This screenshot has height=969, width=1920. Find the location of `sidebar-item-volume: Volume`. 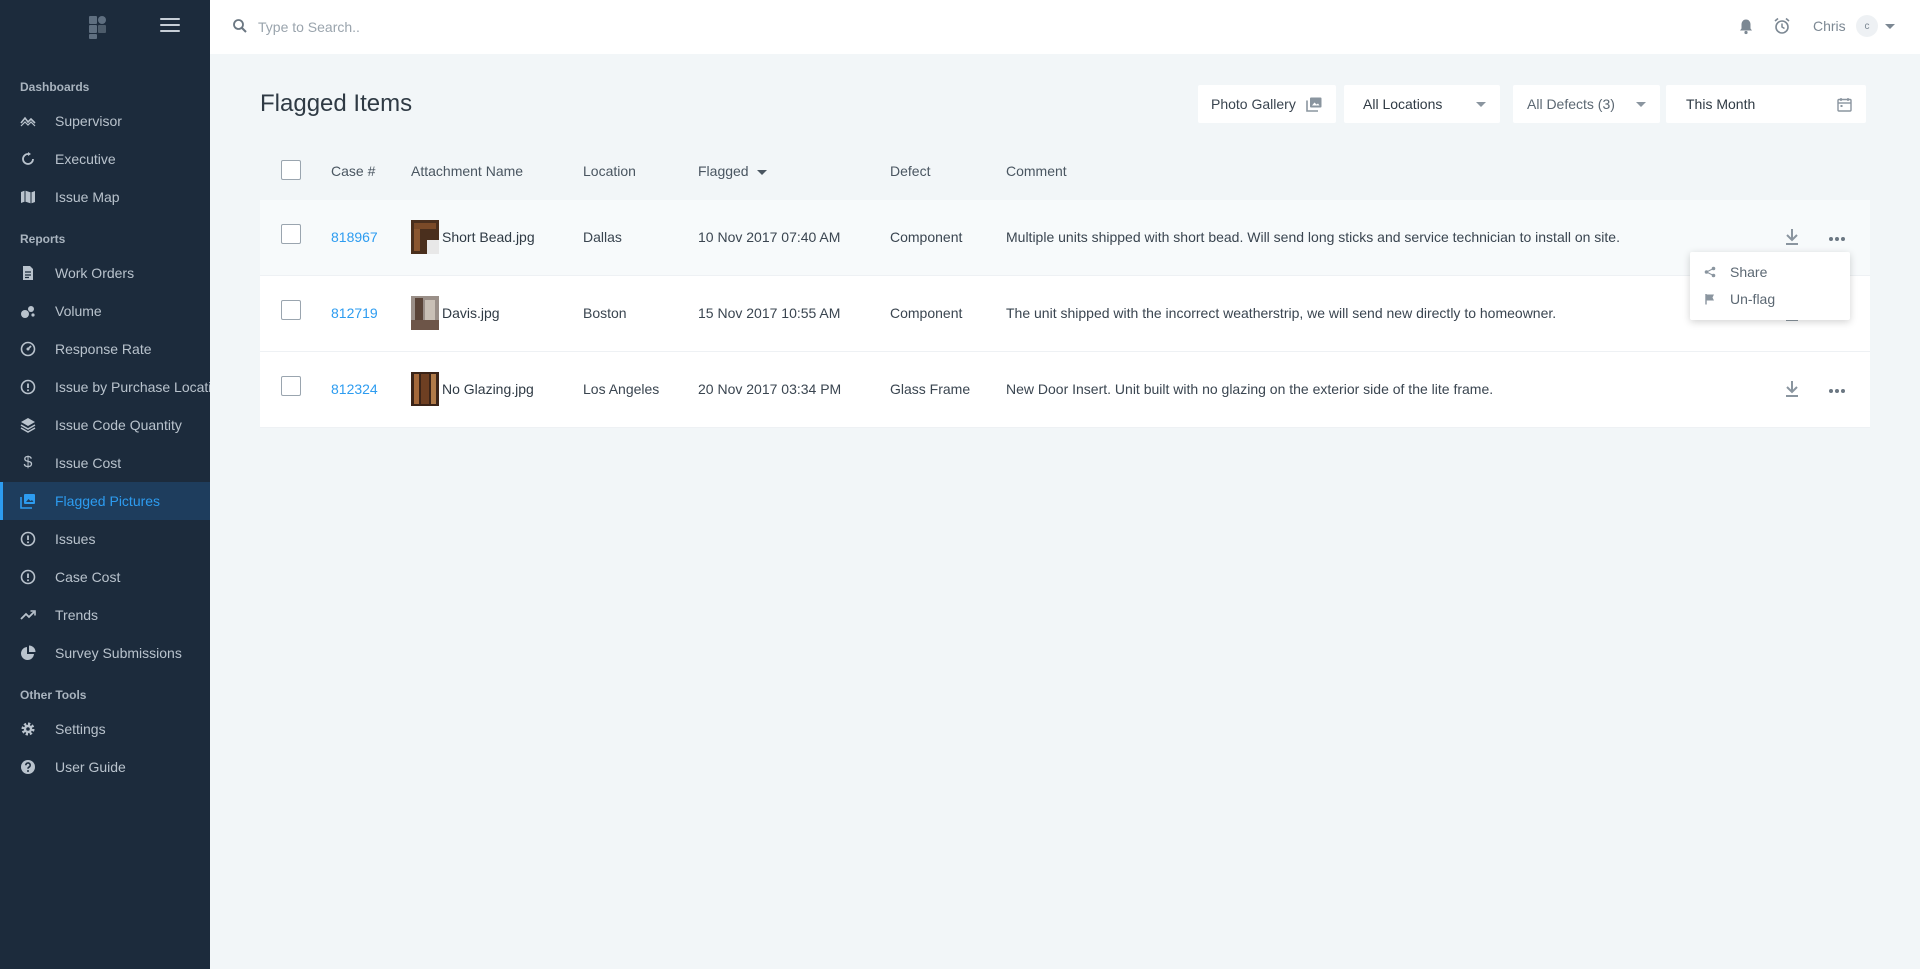

sidebar-item-volume: Volume is located at coordinates (105, 311).